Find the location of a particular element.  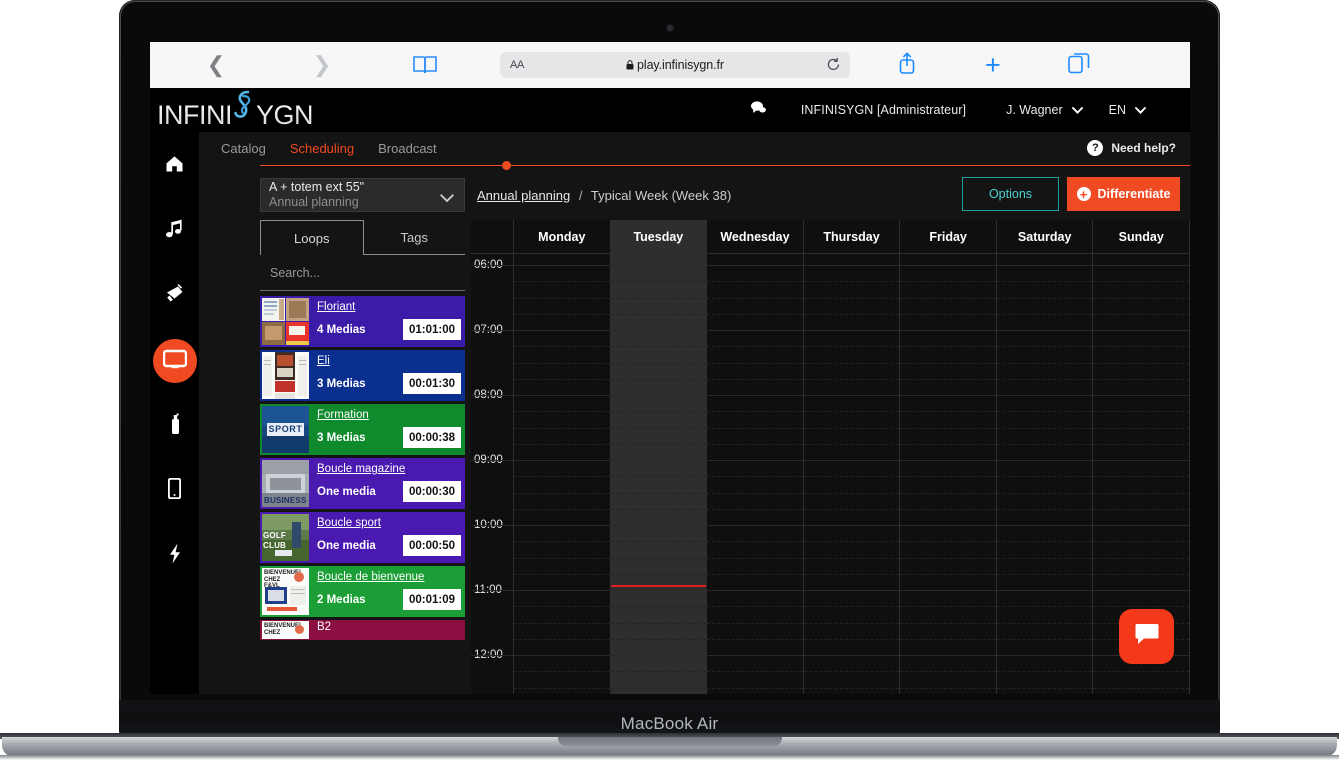

sidebar-item-music is located at coordinates (175, 231).